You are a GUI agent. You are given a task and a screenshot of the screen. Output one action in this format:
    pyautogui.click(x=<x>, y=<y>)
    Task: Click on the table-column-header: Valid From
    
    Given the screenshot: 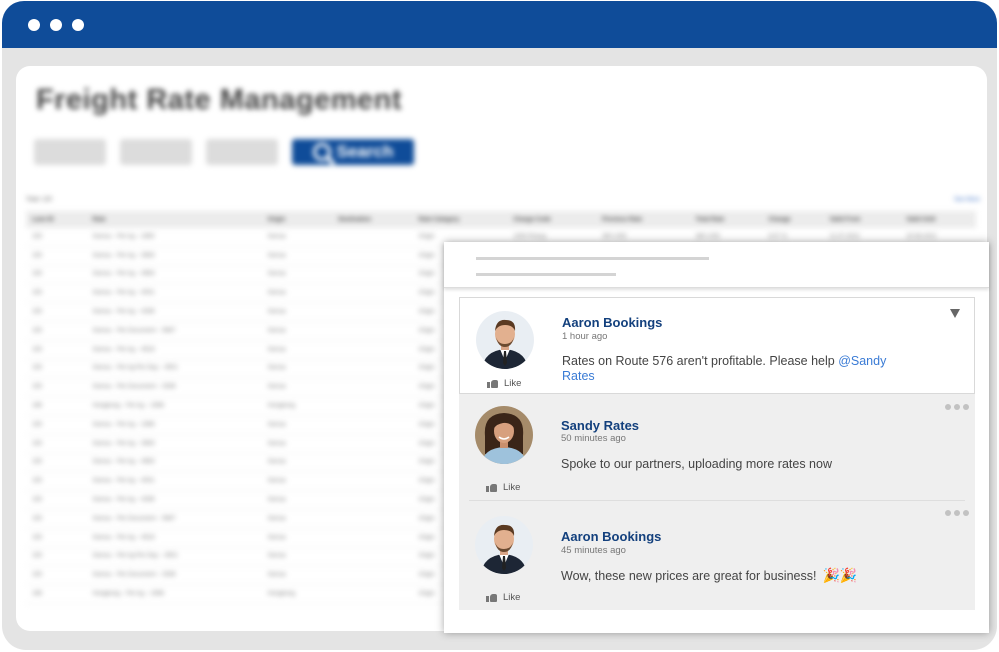 What is the action you would take?
    pyautogui.click(x=862, y=219)
    